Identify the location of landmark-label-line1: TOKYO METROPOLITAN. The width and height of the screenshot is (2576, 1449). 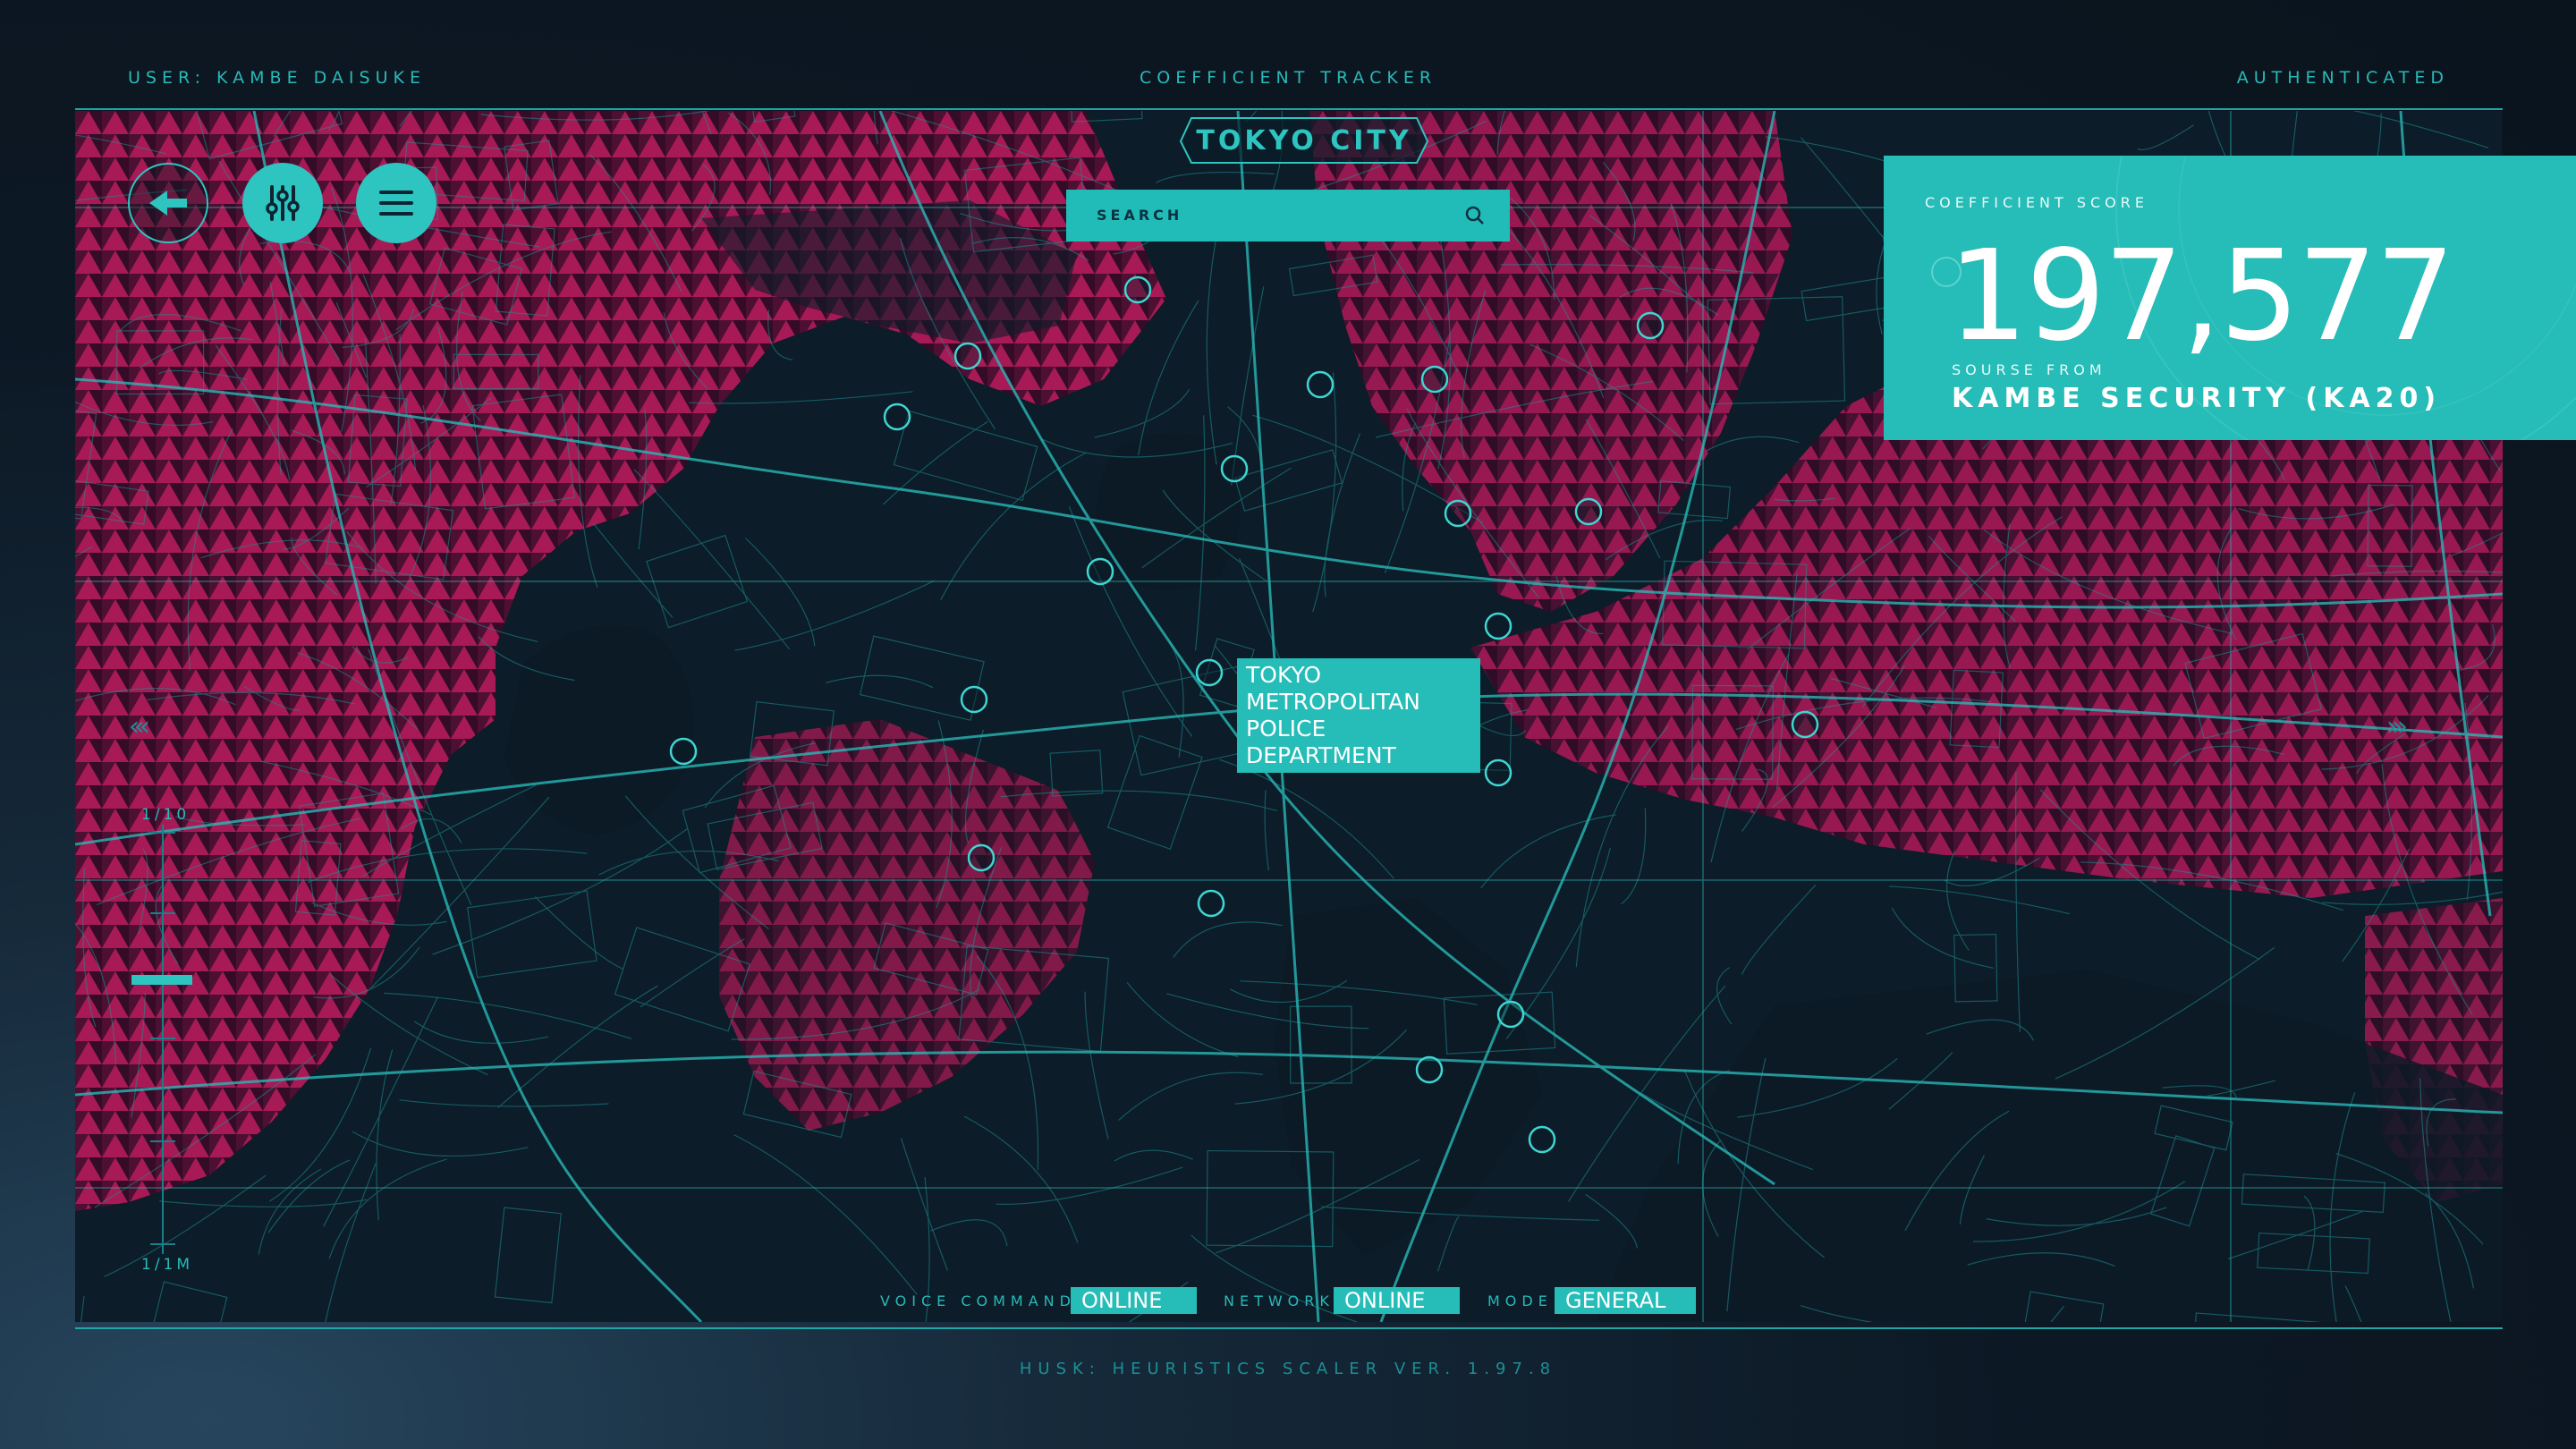
(1333, 688).